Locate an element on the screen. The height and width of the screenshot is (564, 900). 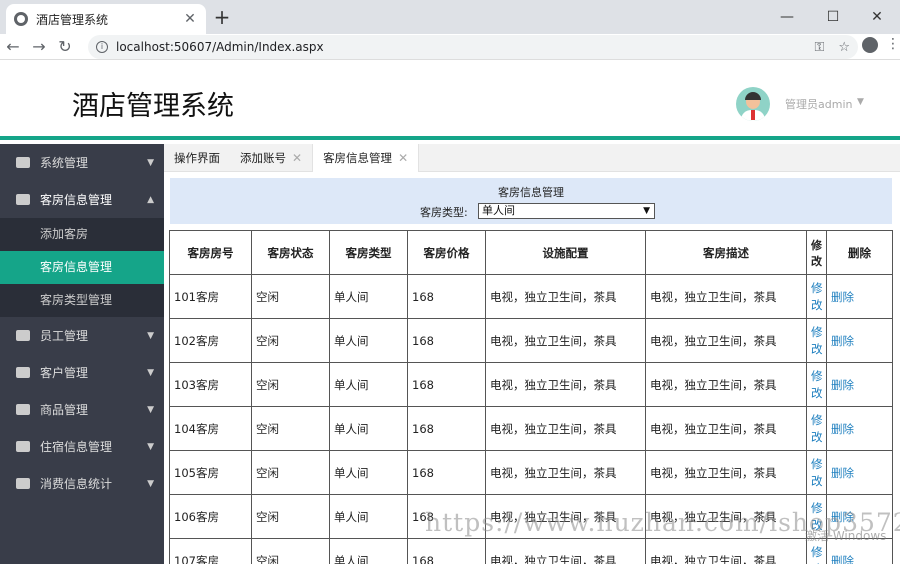
room-type-select: 单人间 ▼ is located at coordinates (566, 211).